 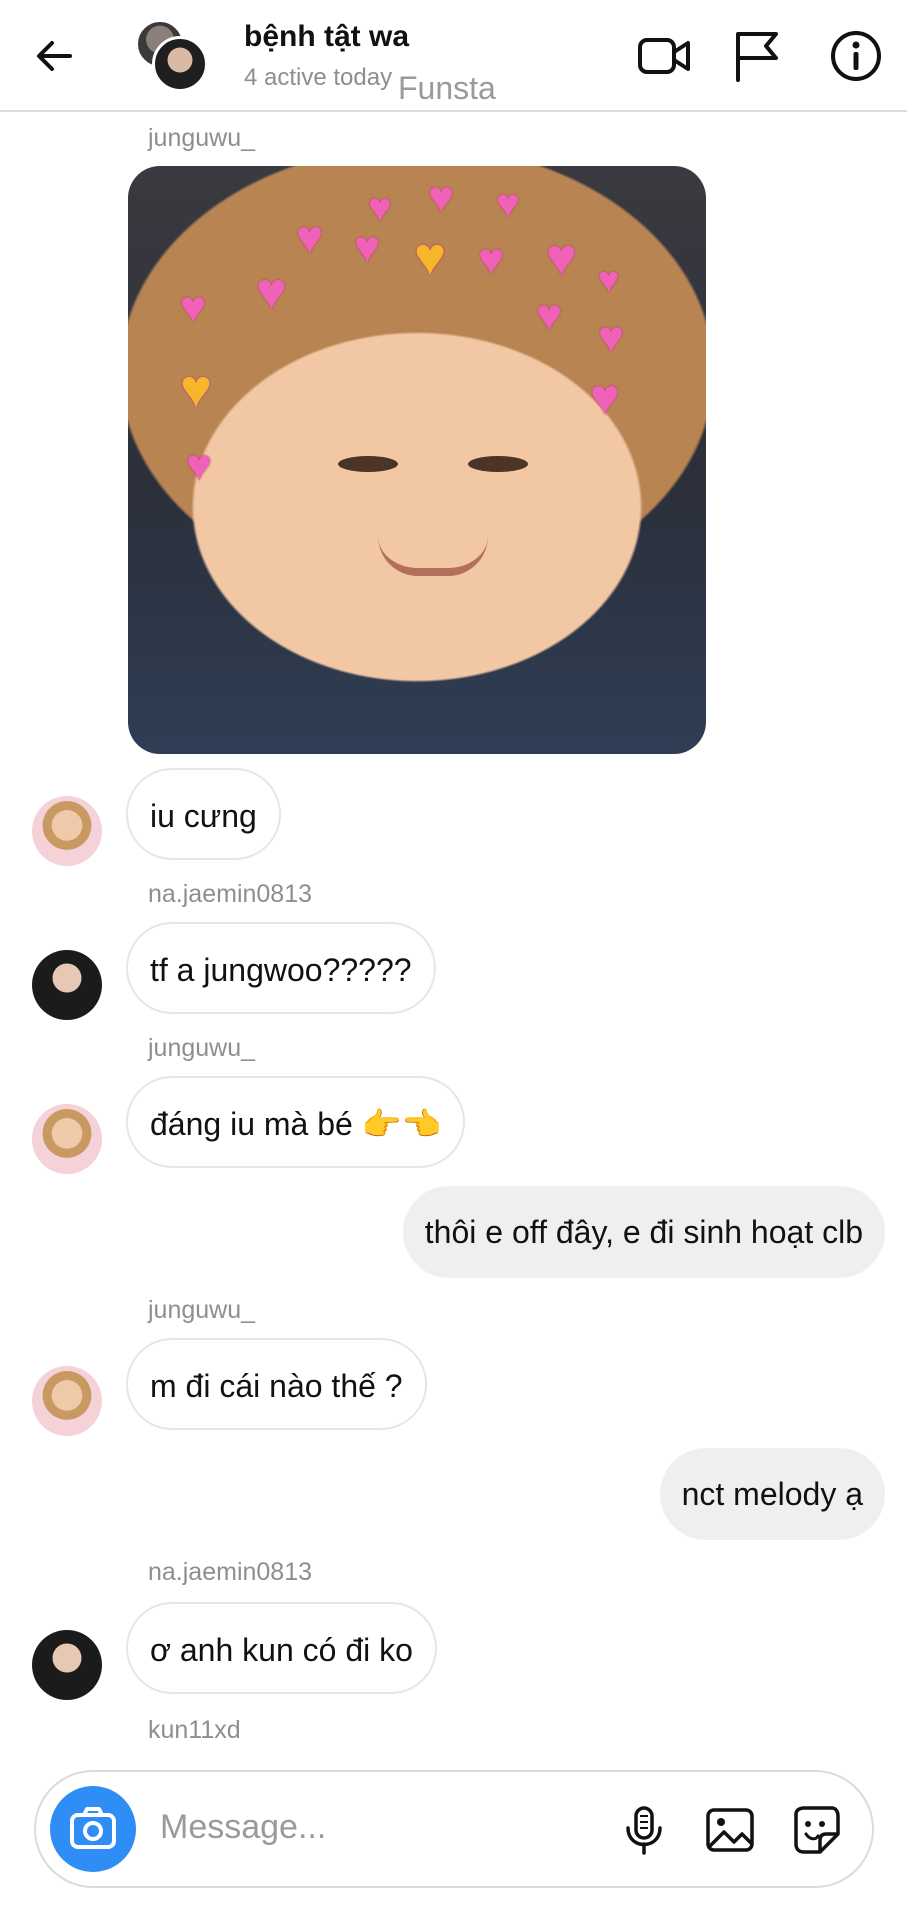 What do you see at coordinates (180, 64) in the screenshot?
I see `group-member-avatar` at bounding box center [180, 64].